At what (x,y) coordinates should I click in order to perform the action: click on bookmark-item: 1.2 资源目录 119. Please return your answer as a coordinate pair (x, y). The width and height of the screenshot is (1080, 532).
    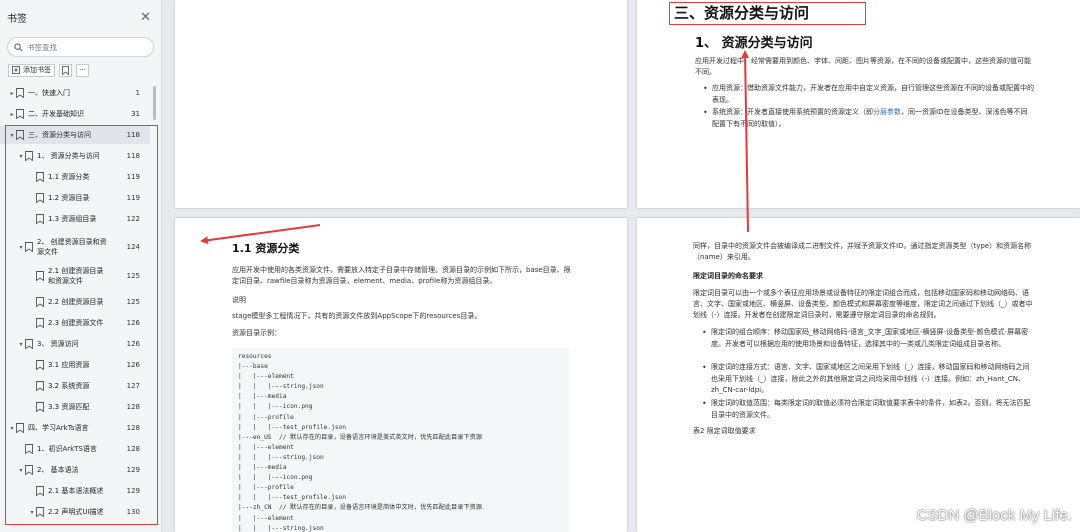
    Looking at the image, I should click on (75, 198).